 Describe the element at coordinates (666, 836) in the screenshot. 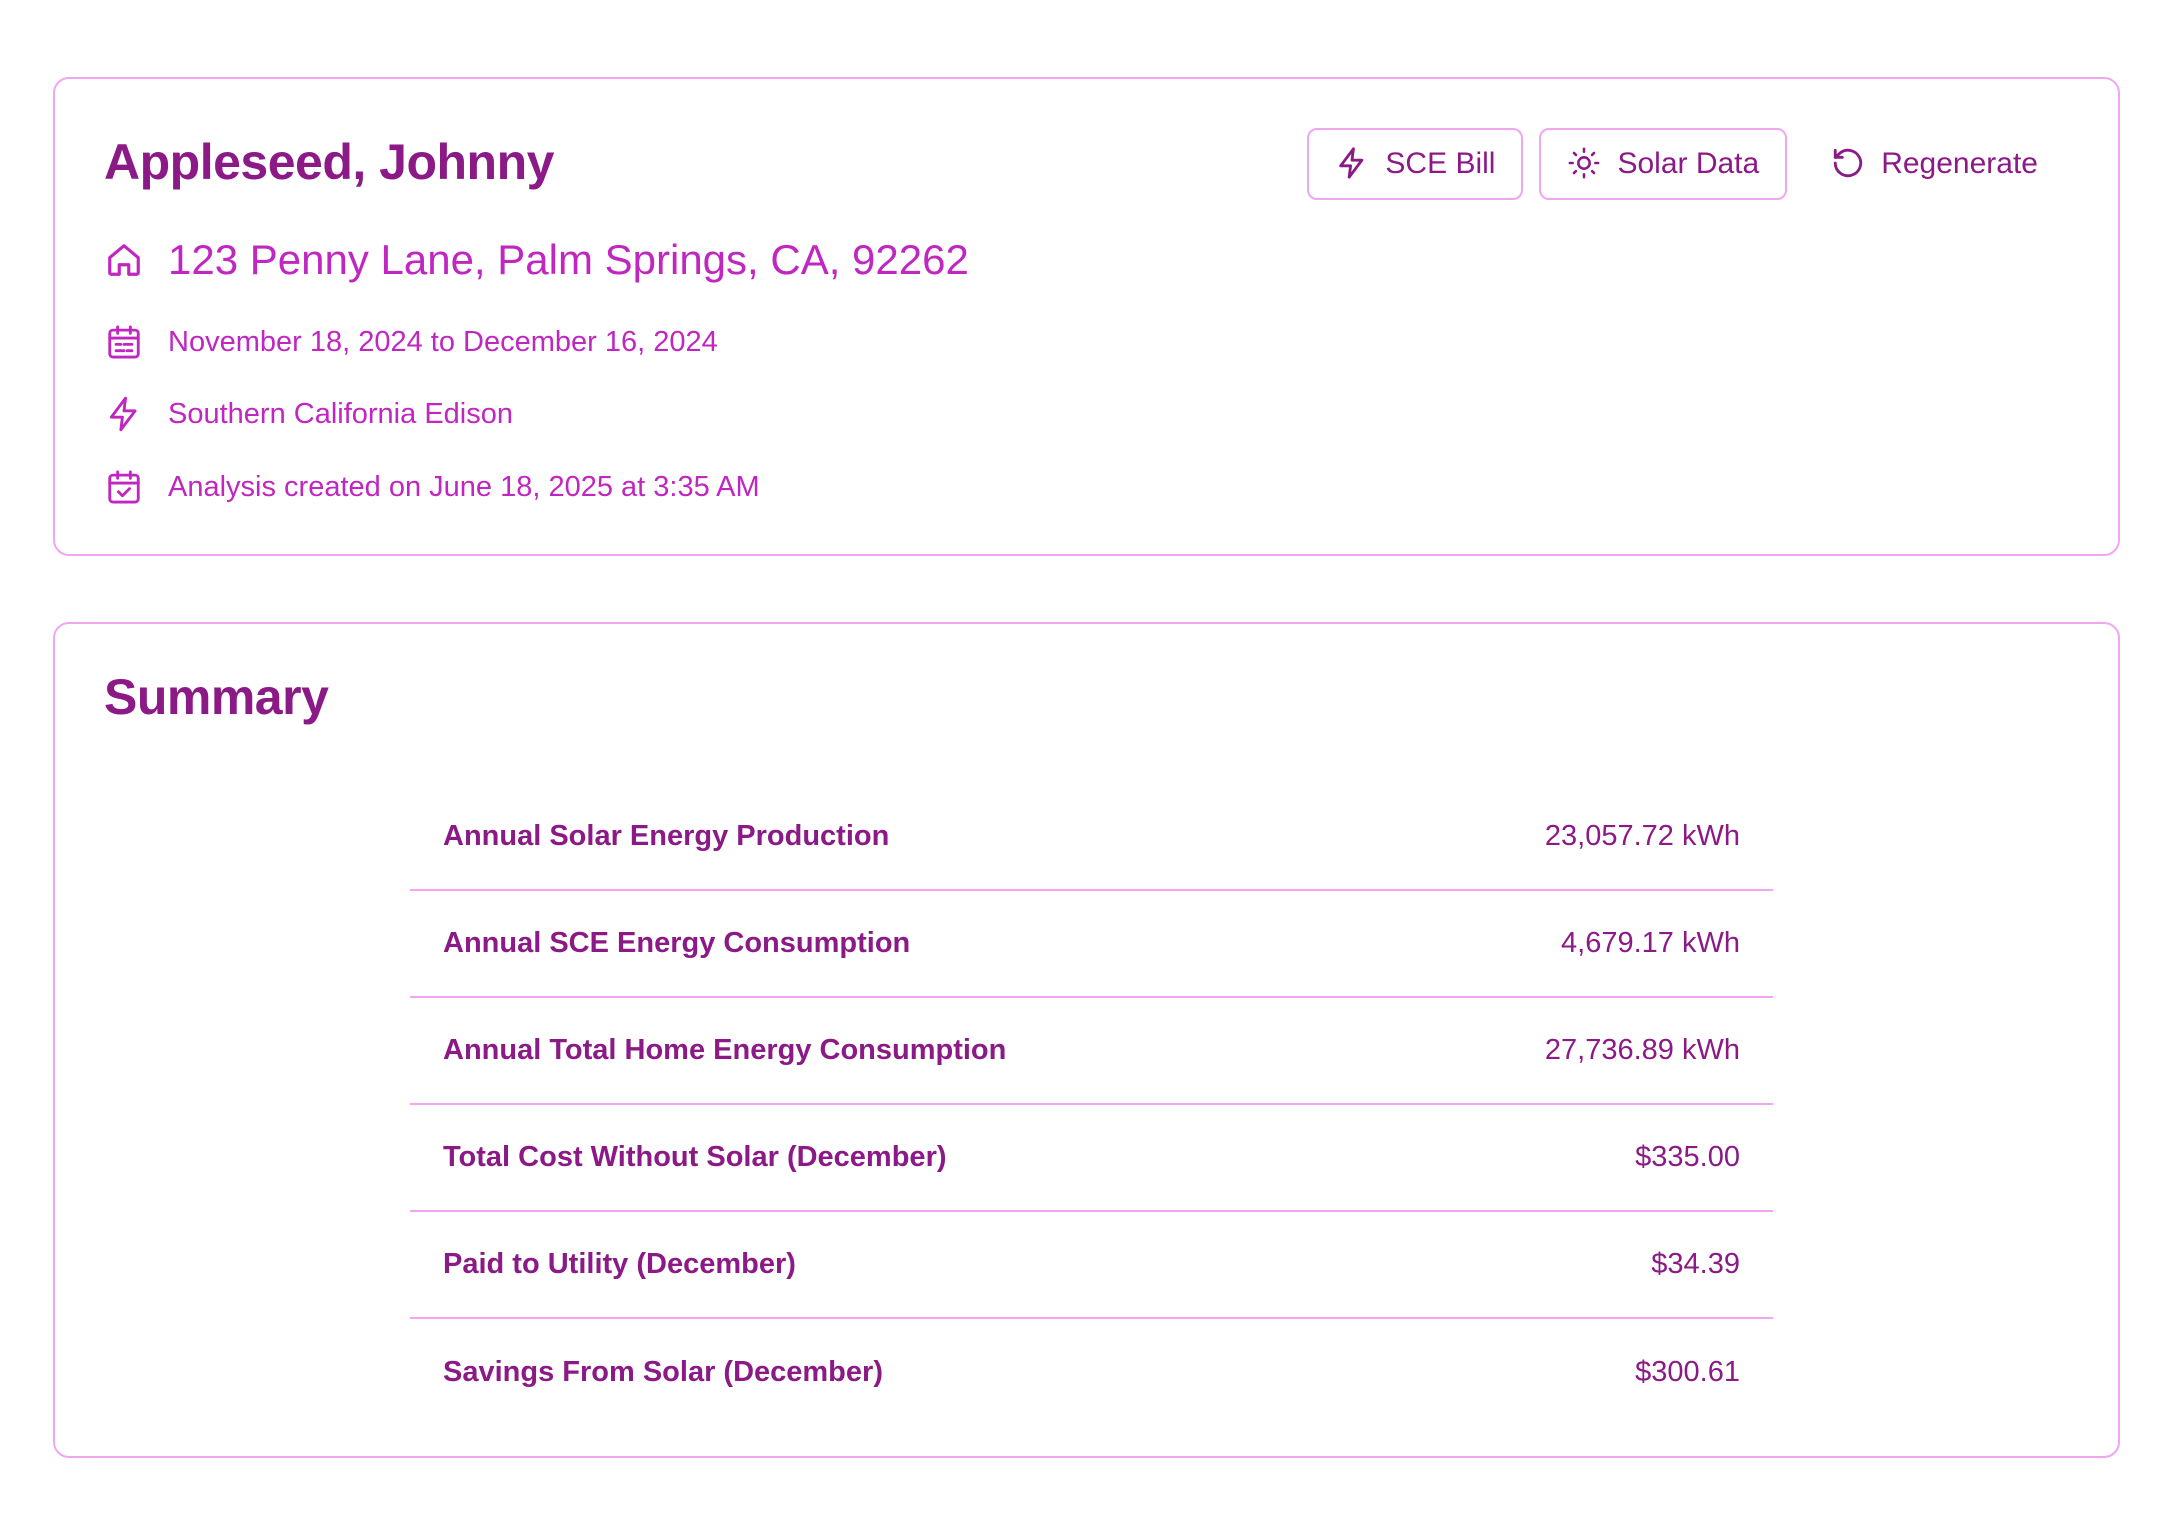

I see `row-label: Annual Solar Energy Production` at that location.